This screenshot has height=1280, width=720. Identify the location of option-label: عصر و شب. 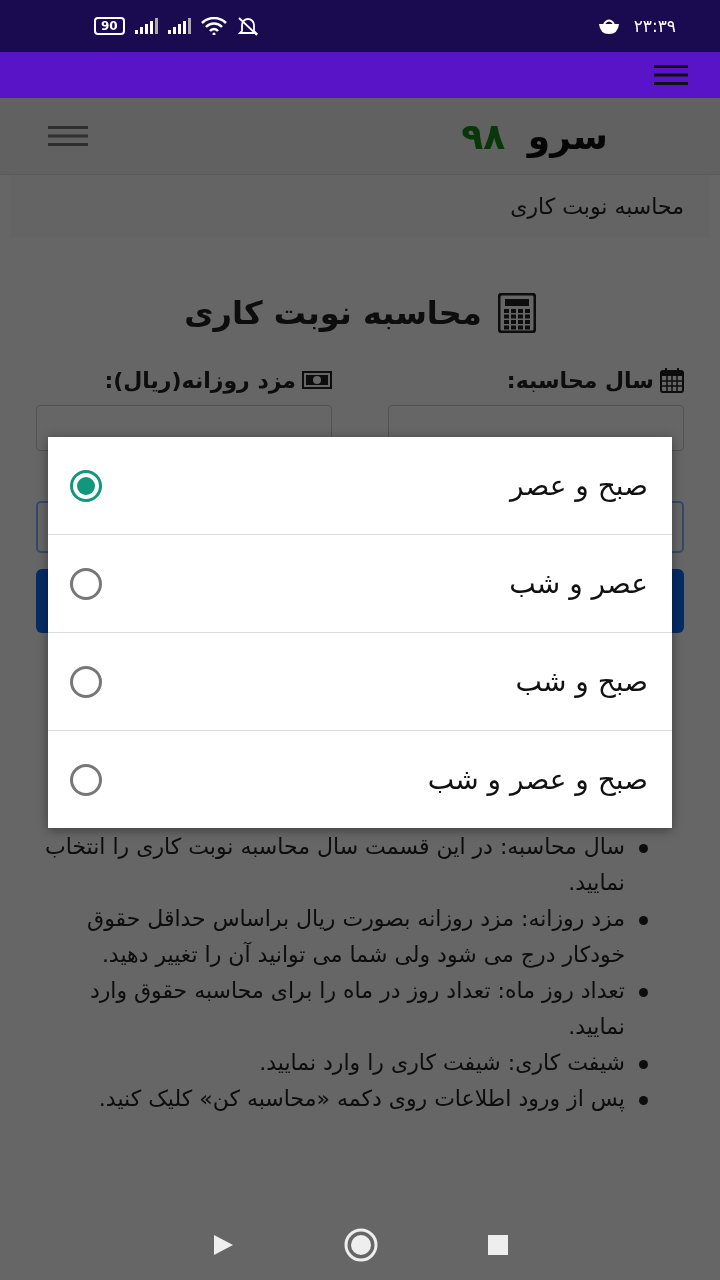
(578, 583).